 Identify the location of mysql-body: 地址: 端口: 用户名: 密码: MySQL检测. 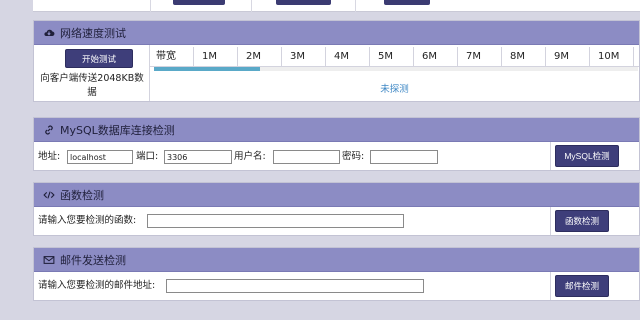
(336, 156).